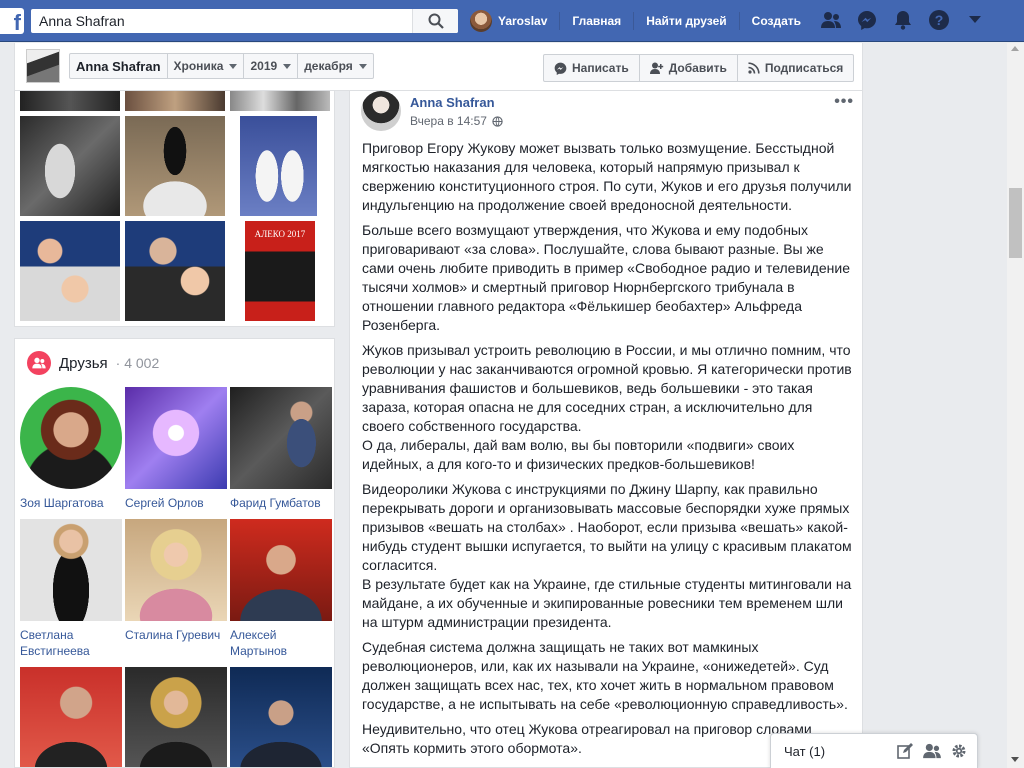  I want to click on compose-icon, so click(905, 751).